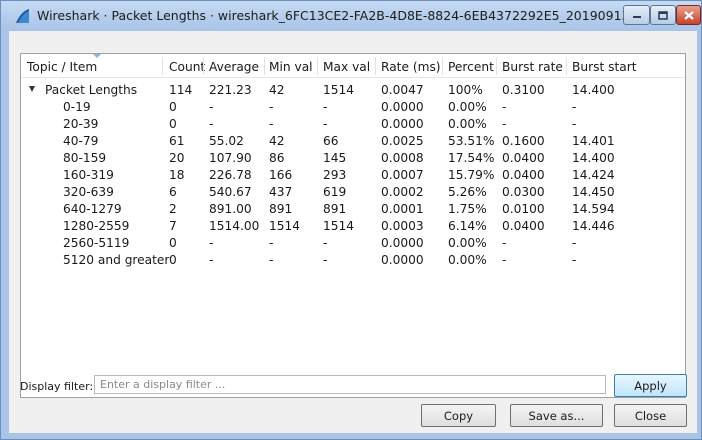 The height and width of the screenshot is (440, 702). I want to click on cell-average: 1514.00, so click(234, 226).